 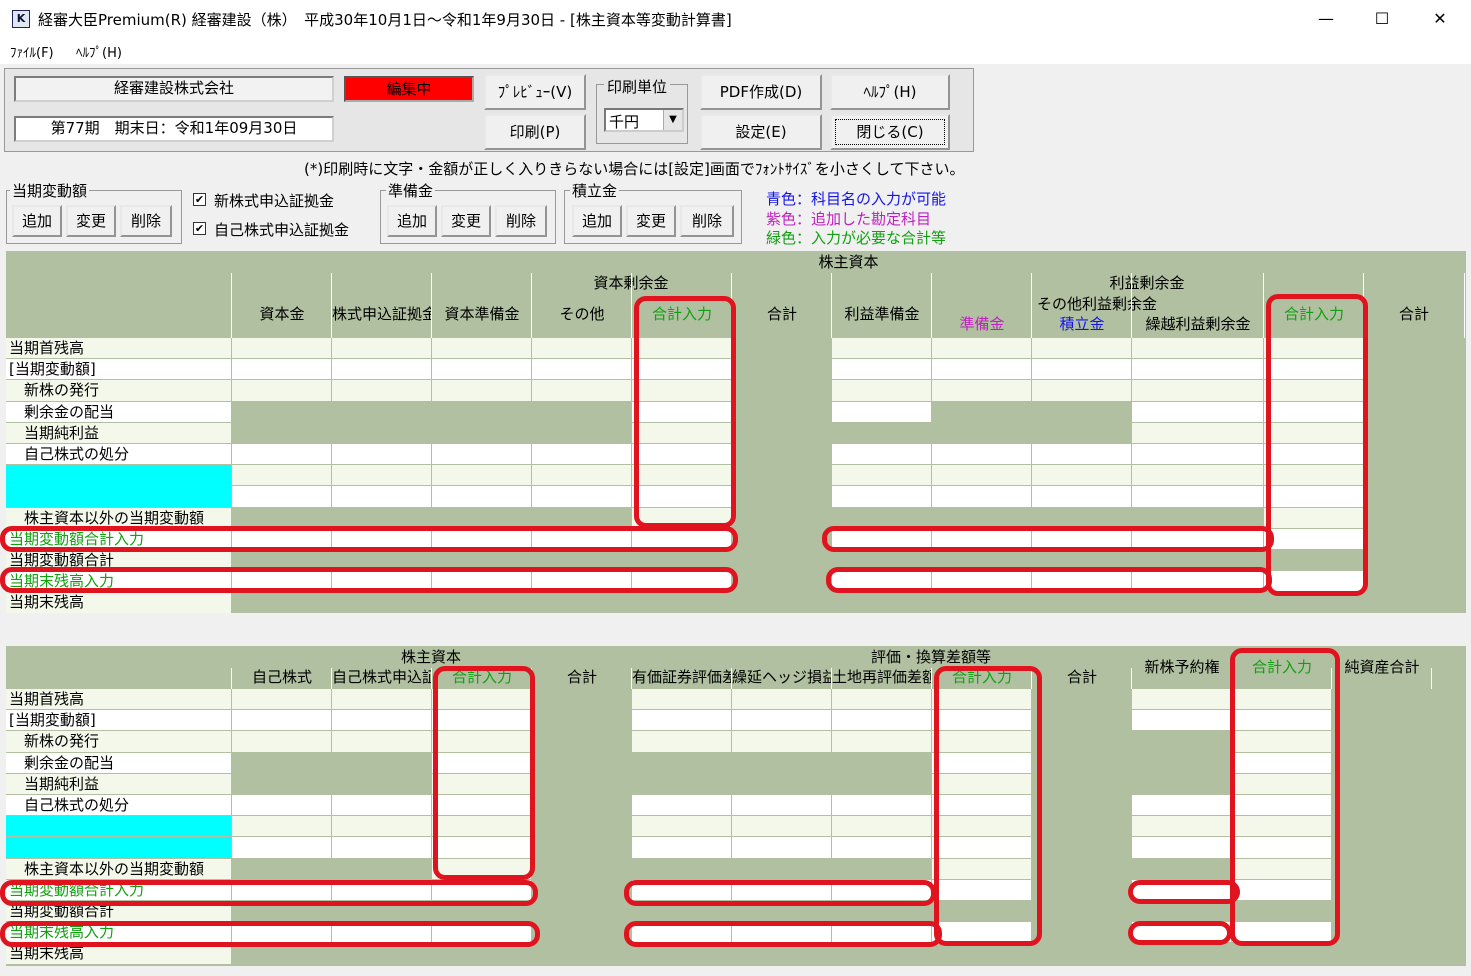 I want to click on print-unit-select: 千円 ▼, so click(x=644, y=120).